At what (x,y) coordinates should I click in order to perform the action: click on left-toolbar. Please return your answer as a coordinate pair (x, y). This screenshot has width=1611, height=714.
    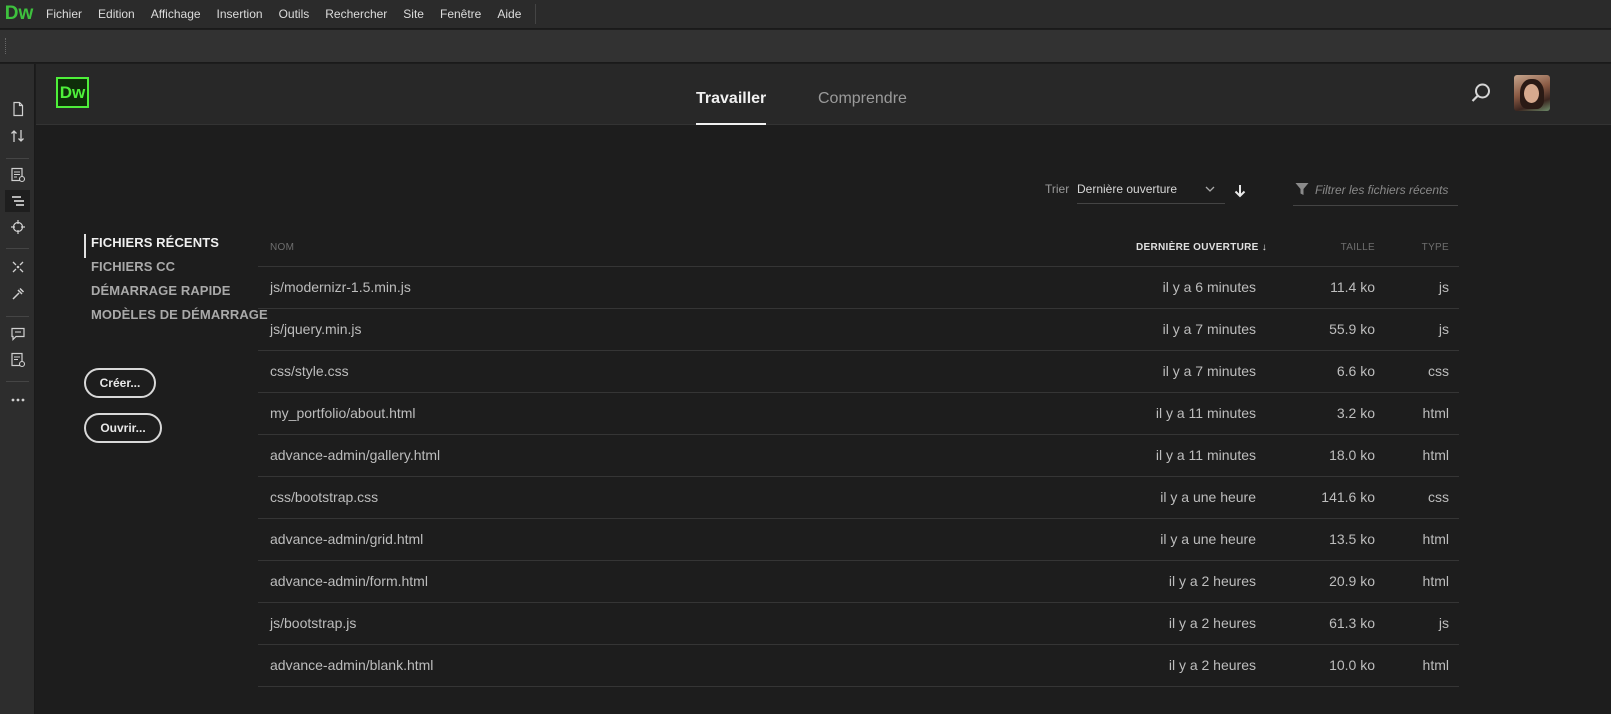
    Looking at the image, I should click on (17, 389).